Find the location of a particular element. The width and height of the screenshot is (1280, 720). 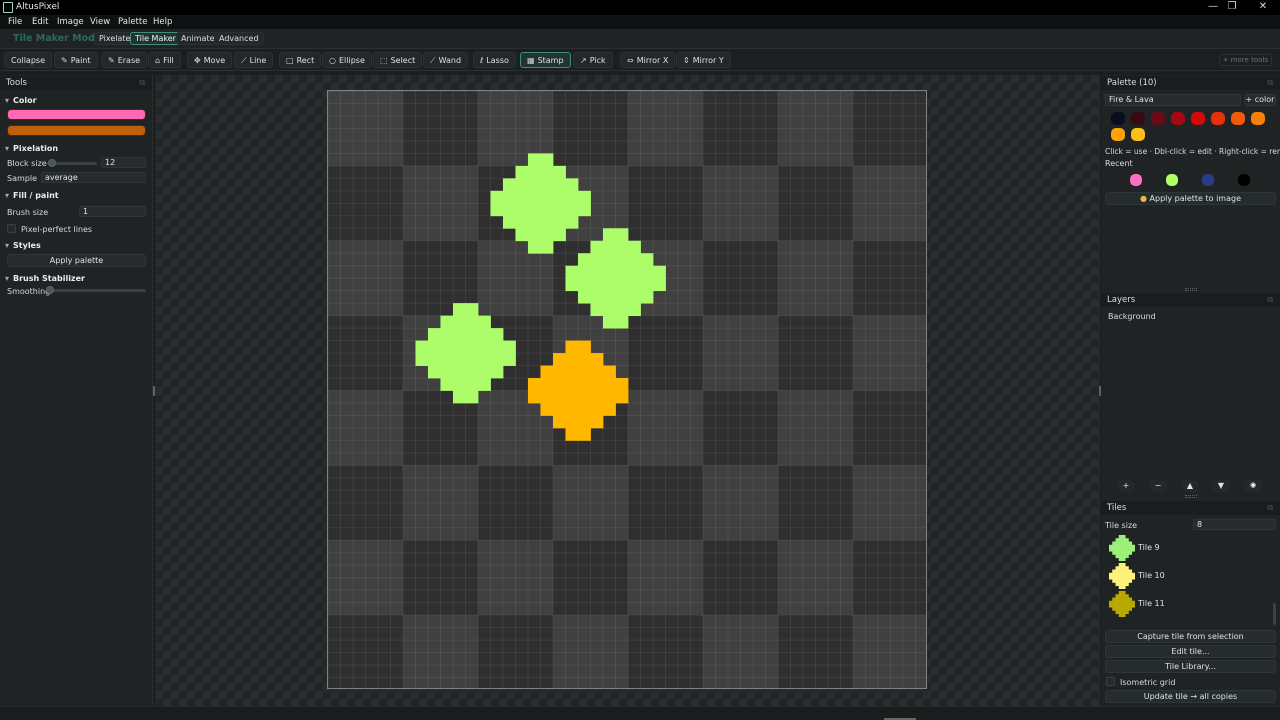

palette-panel-header: Palette (10) ⧉ is located at coordinates (1190, 83).